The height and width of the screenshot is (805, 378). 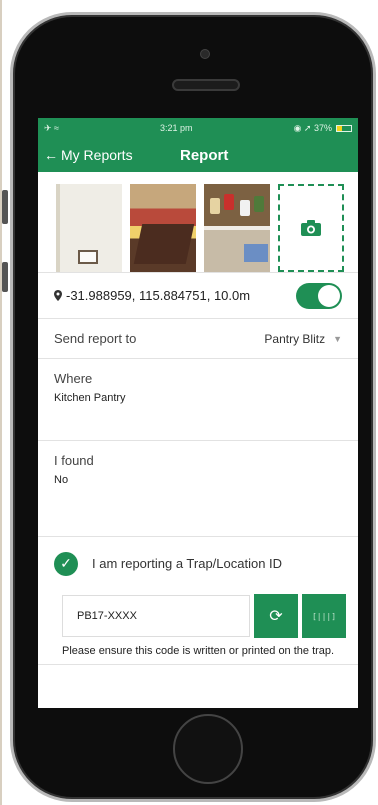 I want to click on location-text: -31.988959, 115.884751, 10.0m, so click(x=152, y=295).